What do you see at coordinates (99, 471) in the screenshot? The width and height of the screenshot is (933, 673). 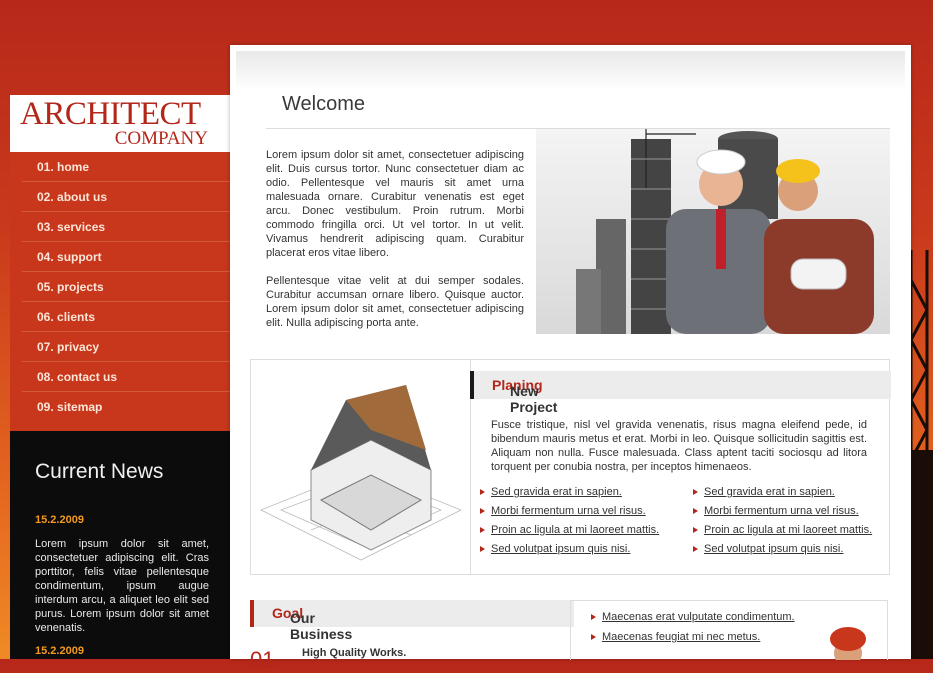 I see `news-title: Current News` at bounding box center [99, 471].